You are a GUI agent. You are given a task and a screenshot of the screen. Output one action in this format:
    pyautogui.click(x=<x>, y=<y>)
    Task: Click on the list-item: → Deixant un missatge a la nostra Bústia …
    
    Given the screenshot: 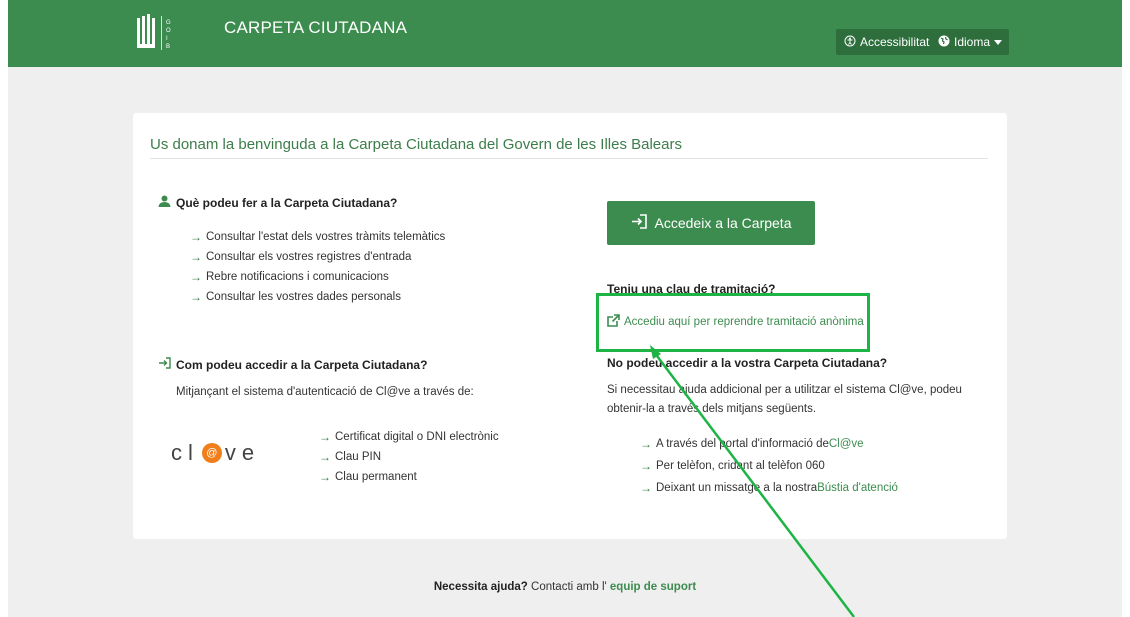 What is the action you would take?
    pyautogui.click(x=769, y=488)
    